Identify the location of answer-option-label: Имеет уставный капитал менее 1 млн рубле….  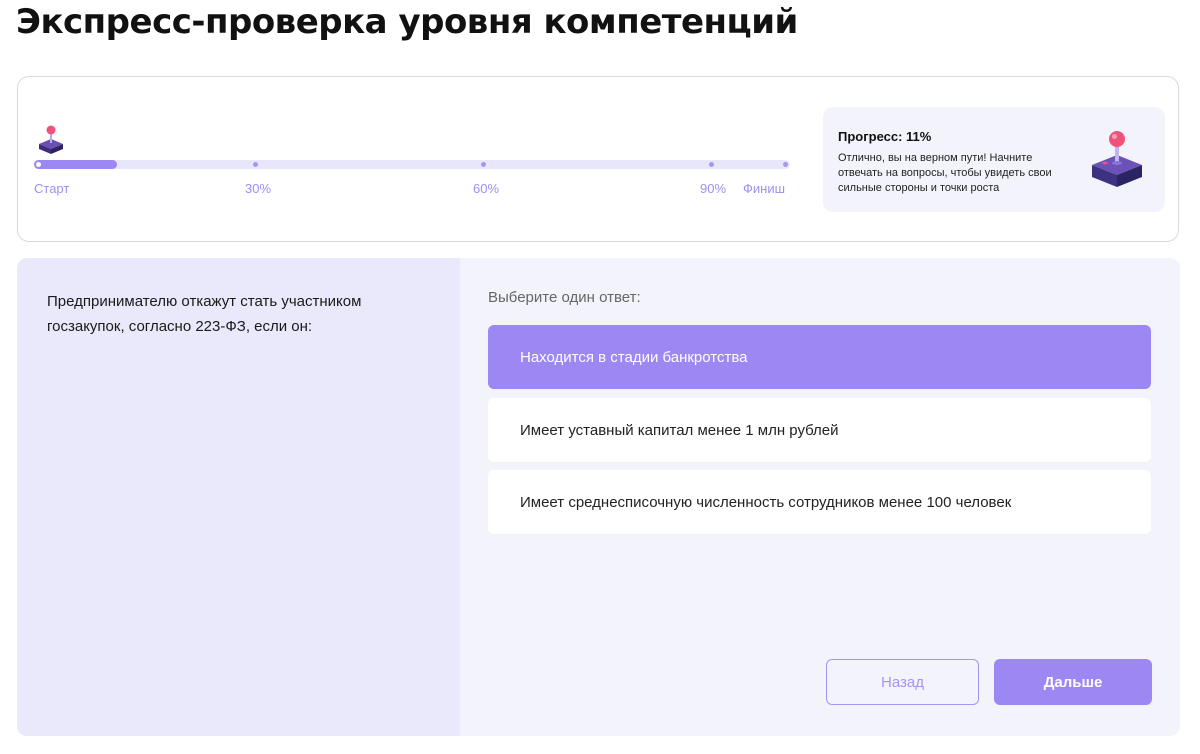
(679, 430).